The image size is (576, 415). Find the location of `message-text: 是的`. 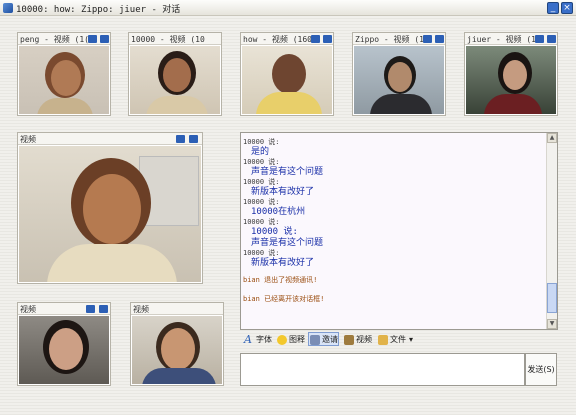

message-text: 是的 is located at coordinates (260, 152).